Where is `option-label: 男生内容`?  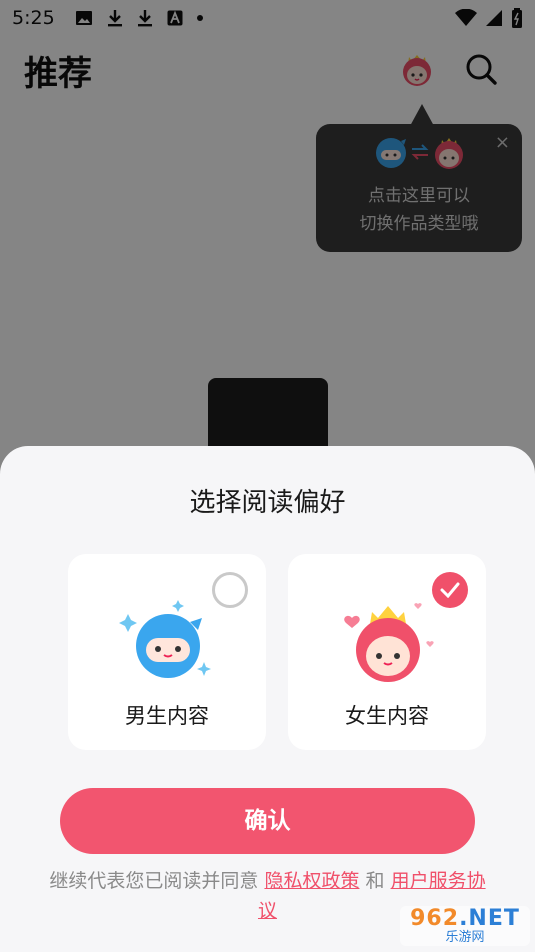
option-label: 男生内容 is located at coordinates (167, 716).